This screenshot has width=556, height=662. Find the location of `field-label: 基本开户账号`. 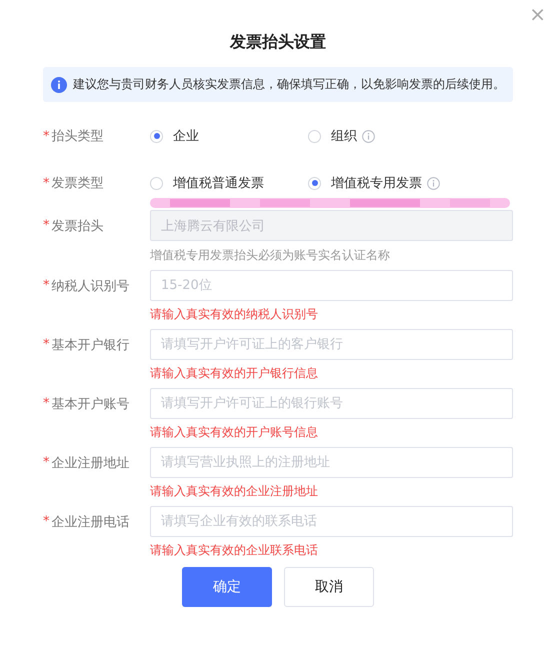

field-label: 基本开户账号 is located at coordinates (91, 404).